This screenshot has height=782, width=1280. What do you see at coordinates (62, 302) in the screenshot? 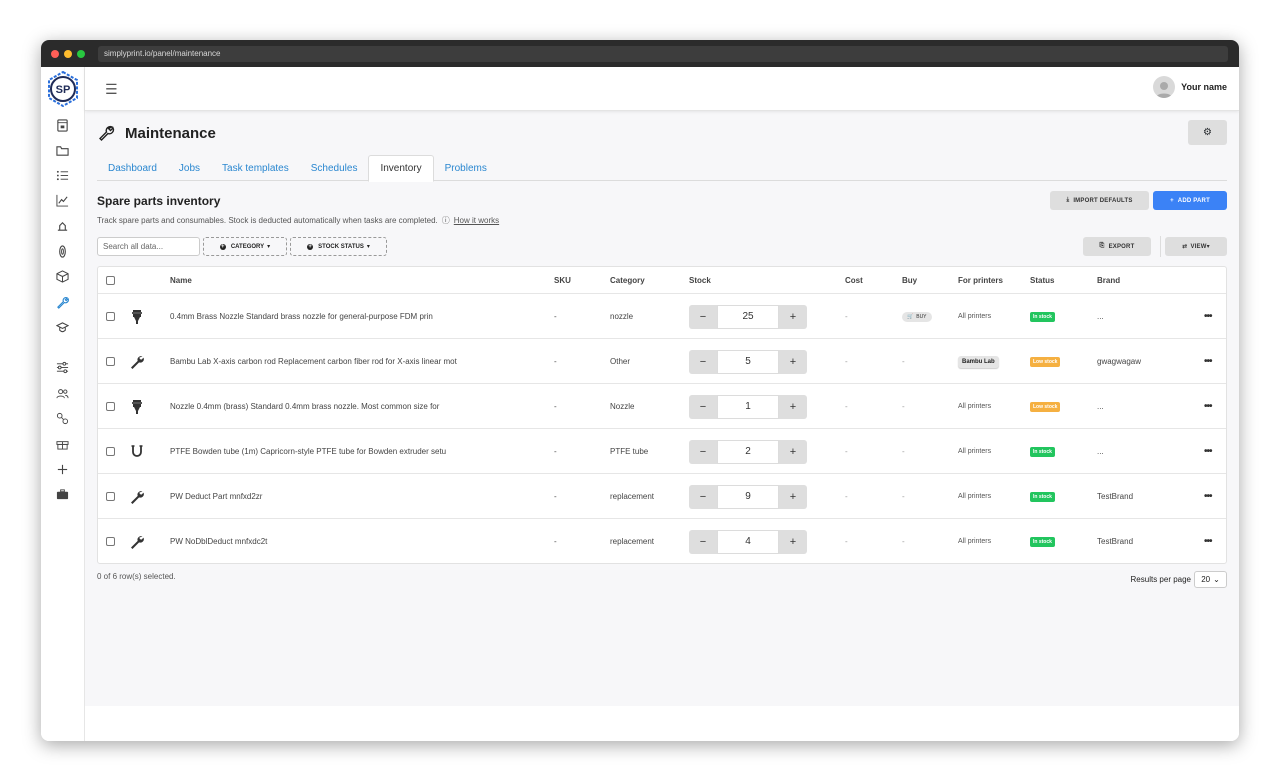
I see `maintenance-wrench-icon` at bounding box center [62, 302].